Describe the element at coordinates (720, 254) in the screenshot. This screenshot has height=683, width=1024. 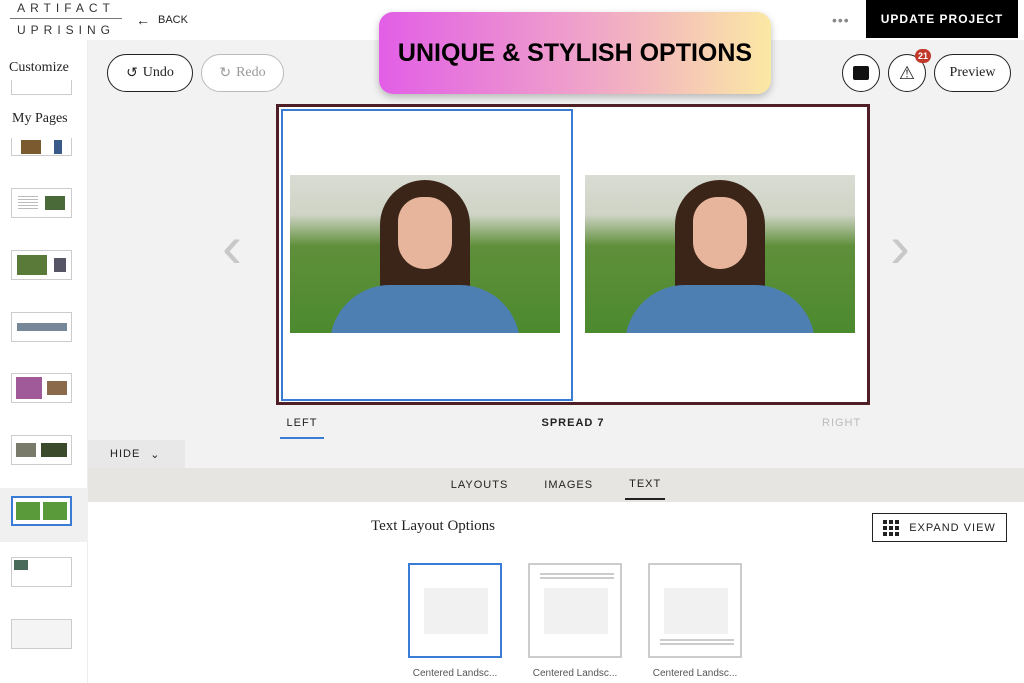
I see `portrait-photo-right` at that location.